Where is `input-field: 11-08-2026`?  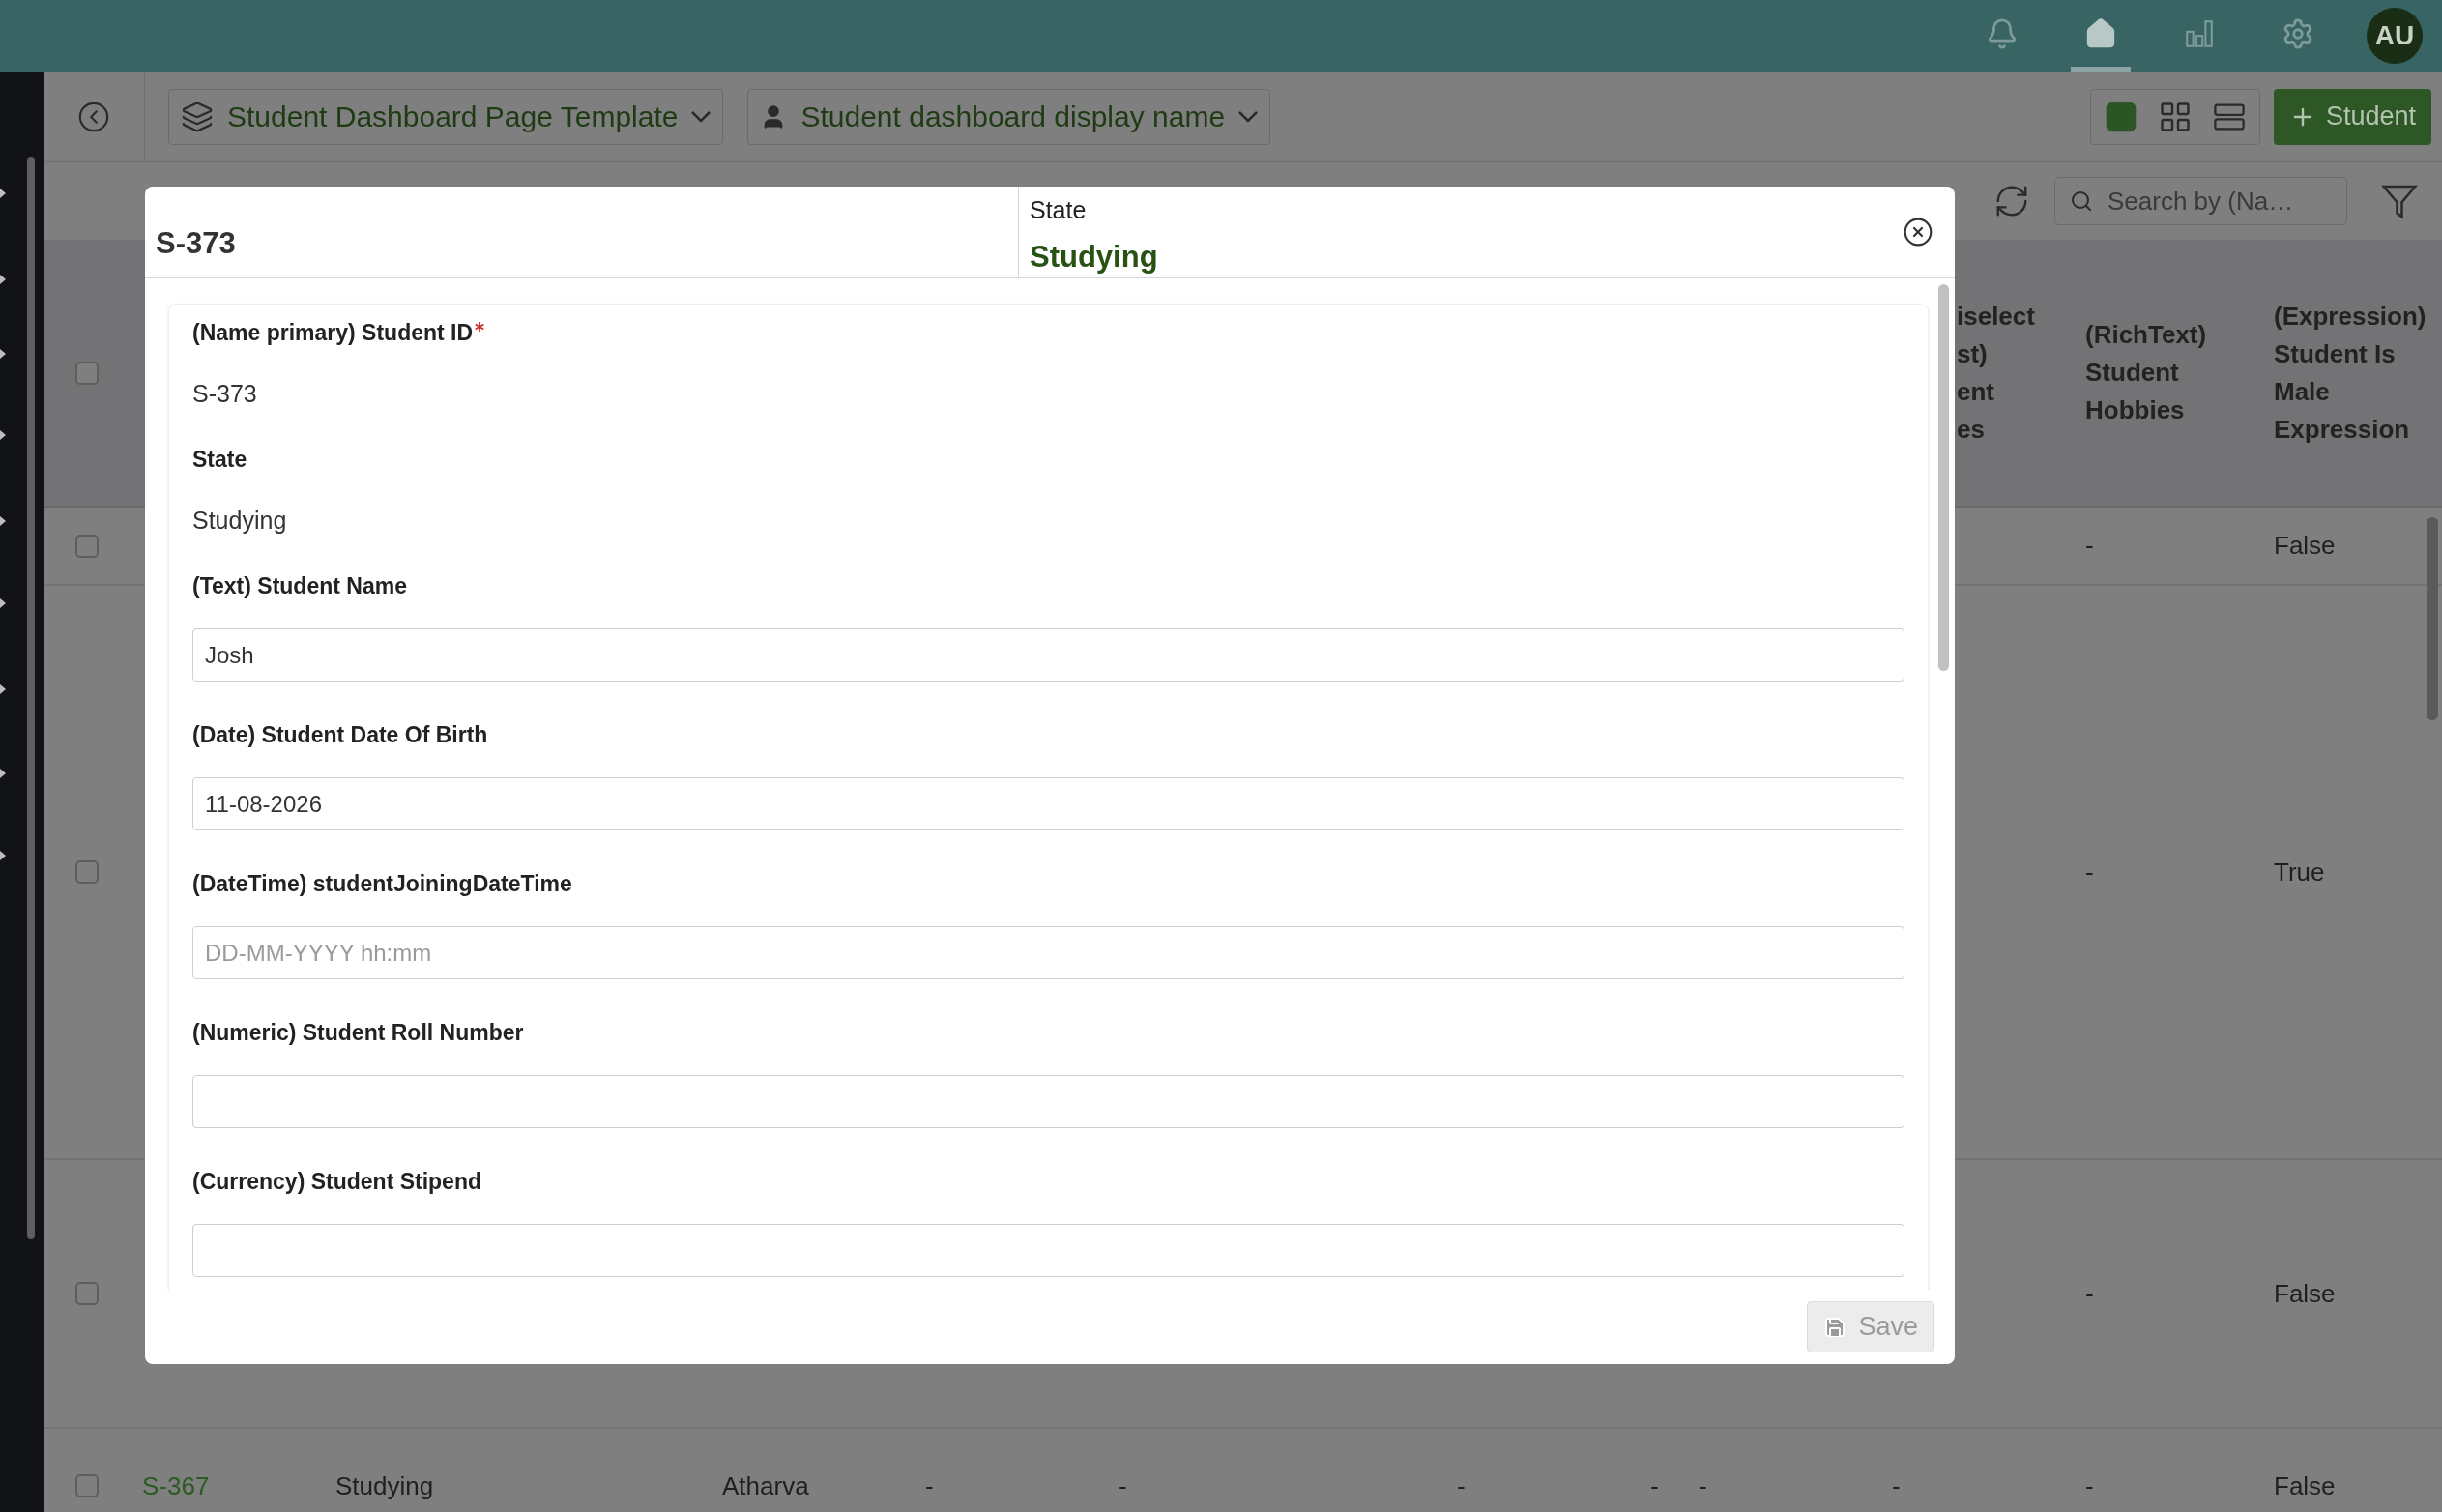
input-field: 11-08-2026 is located at coordinates (1048, 803).